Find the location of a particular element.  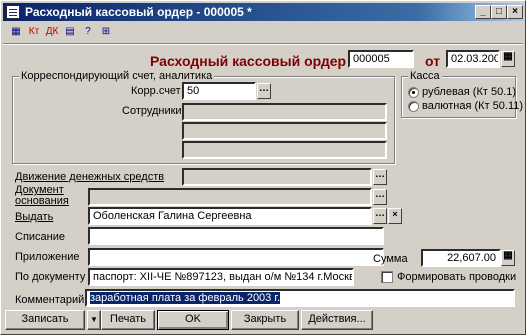

subconto-label: Сотрудники is located at coordinates (152, 111).